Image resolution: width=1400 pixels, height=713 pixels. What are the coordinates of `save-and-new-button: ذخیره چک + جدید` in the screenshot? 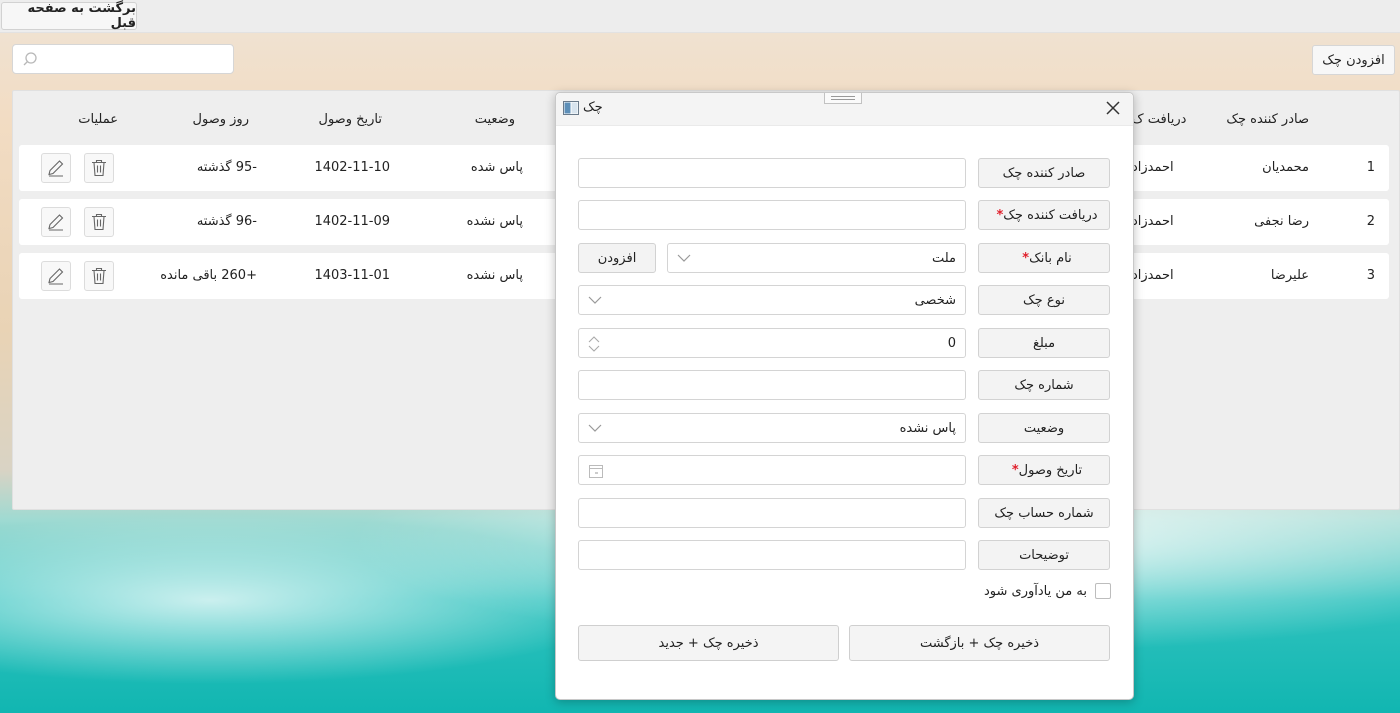 It's located at (708, 643).